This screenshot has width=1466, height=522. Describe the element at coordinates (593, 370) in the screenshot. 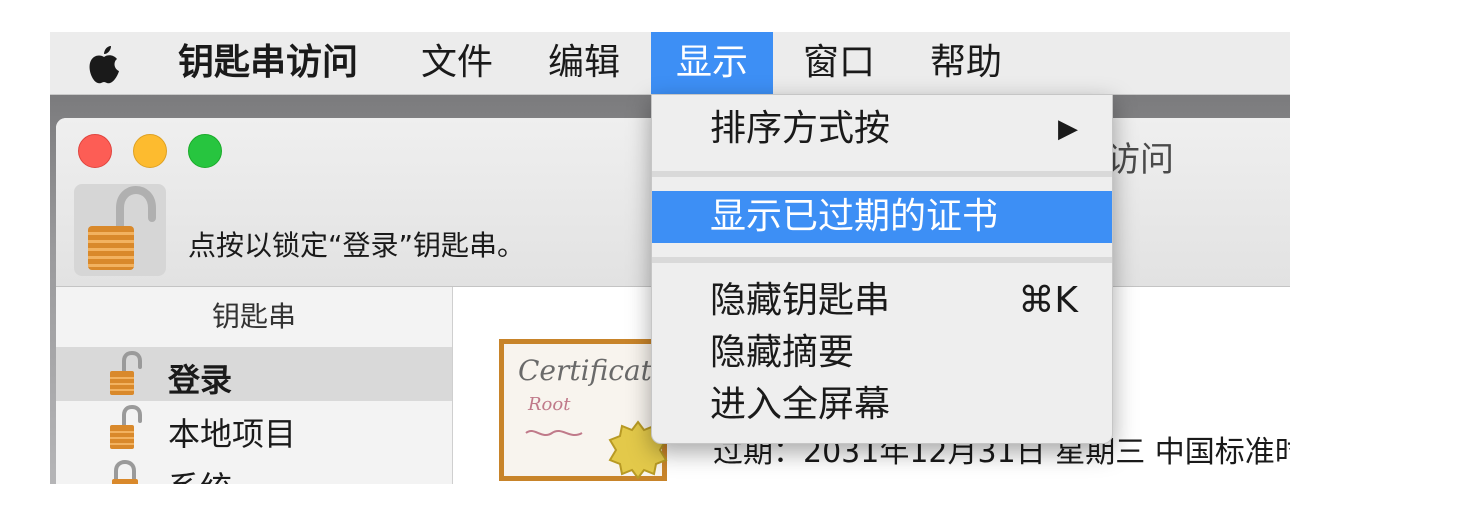

I see `certificate-title: Certificate` at that location.